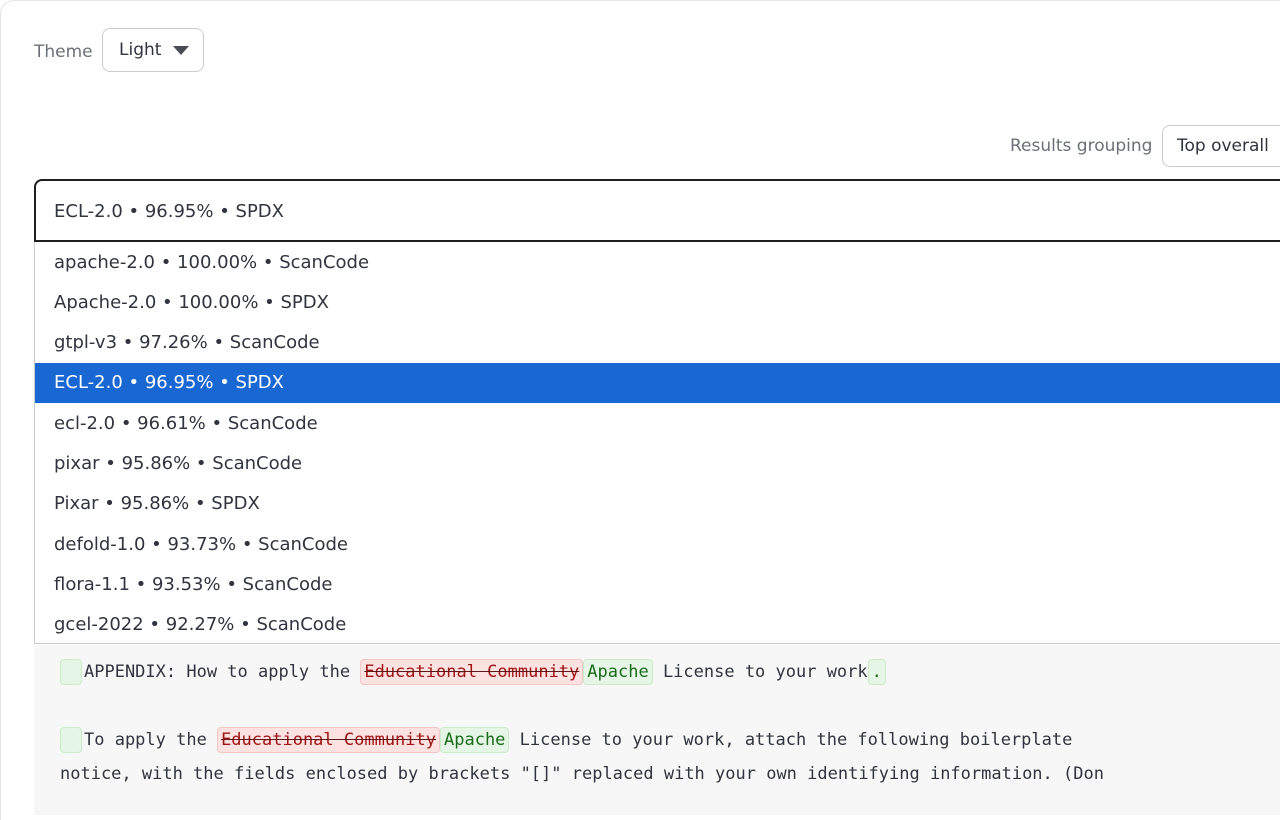 The width and height of the screenshot is (1280, 820). What do you see at coordinates (657, 585) in the screenshot?
I see `dropdown-option: flora-1.1 • 93.53% • ScanCode` at bounding box center [657, 585].